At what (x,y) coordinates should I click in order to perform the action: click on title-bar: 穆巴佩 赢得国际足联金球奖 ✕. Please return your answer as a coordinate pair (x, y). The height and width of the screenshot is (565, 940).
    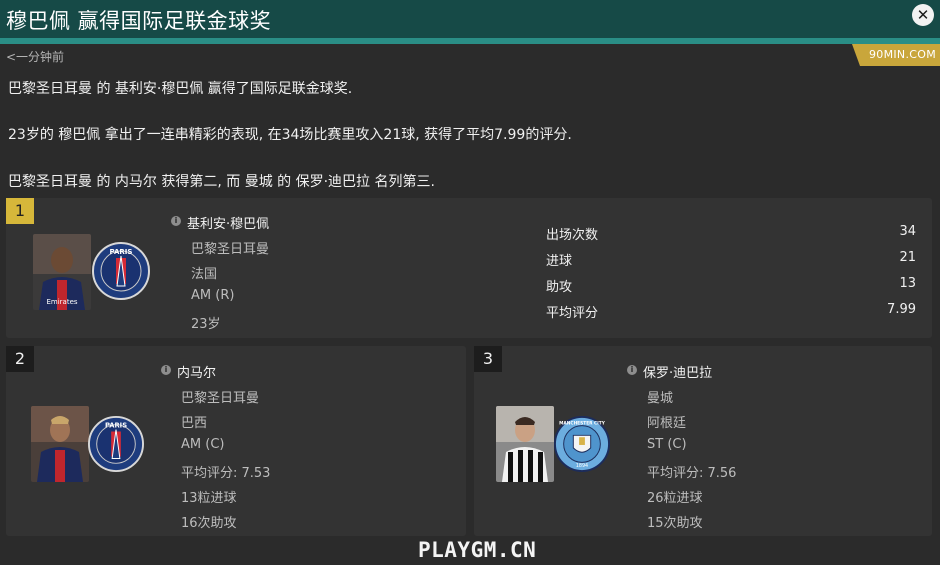
    Looking at the image, I should click on (470, 19).